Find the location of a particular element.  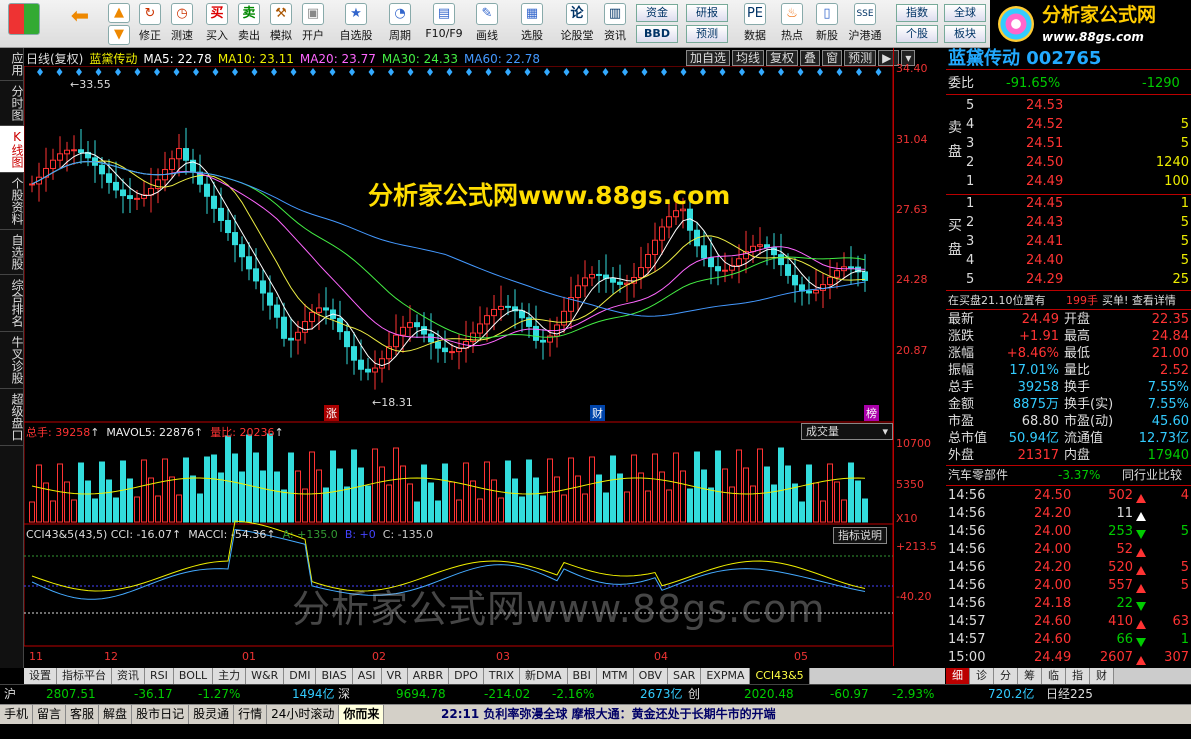

research-button: 研报 is located at coordinates (707, 13).